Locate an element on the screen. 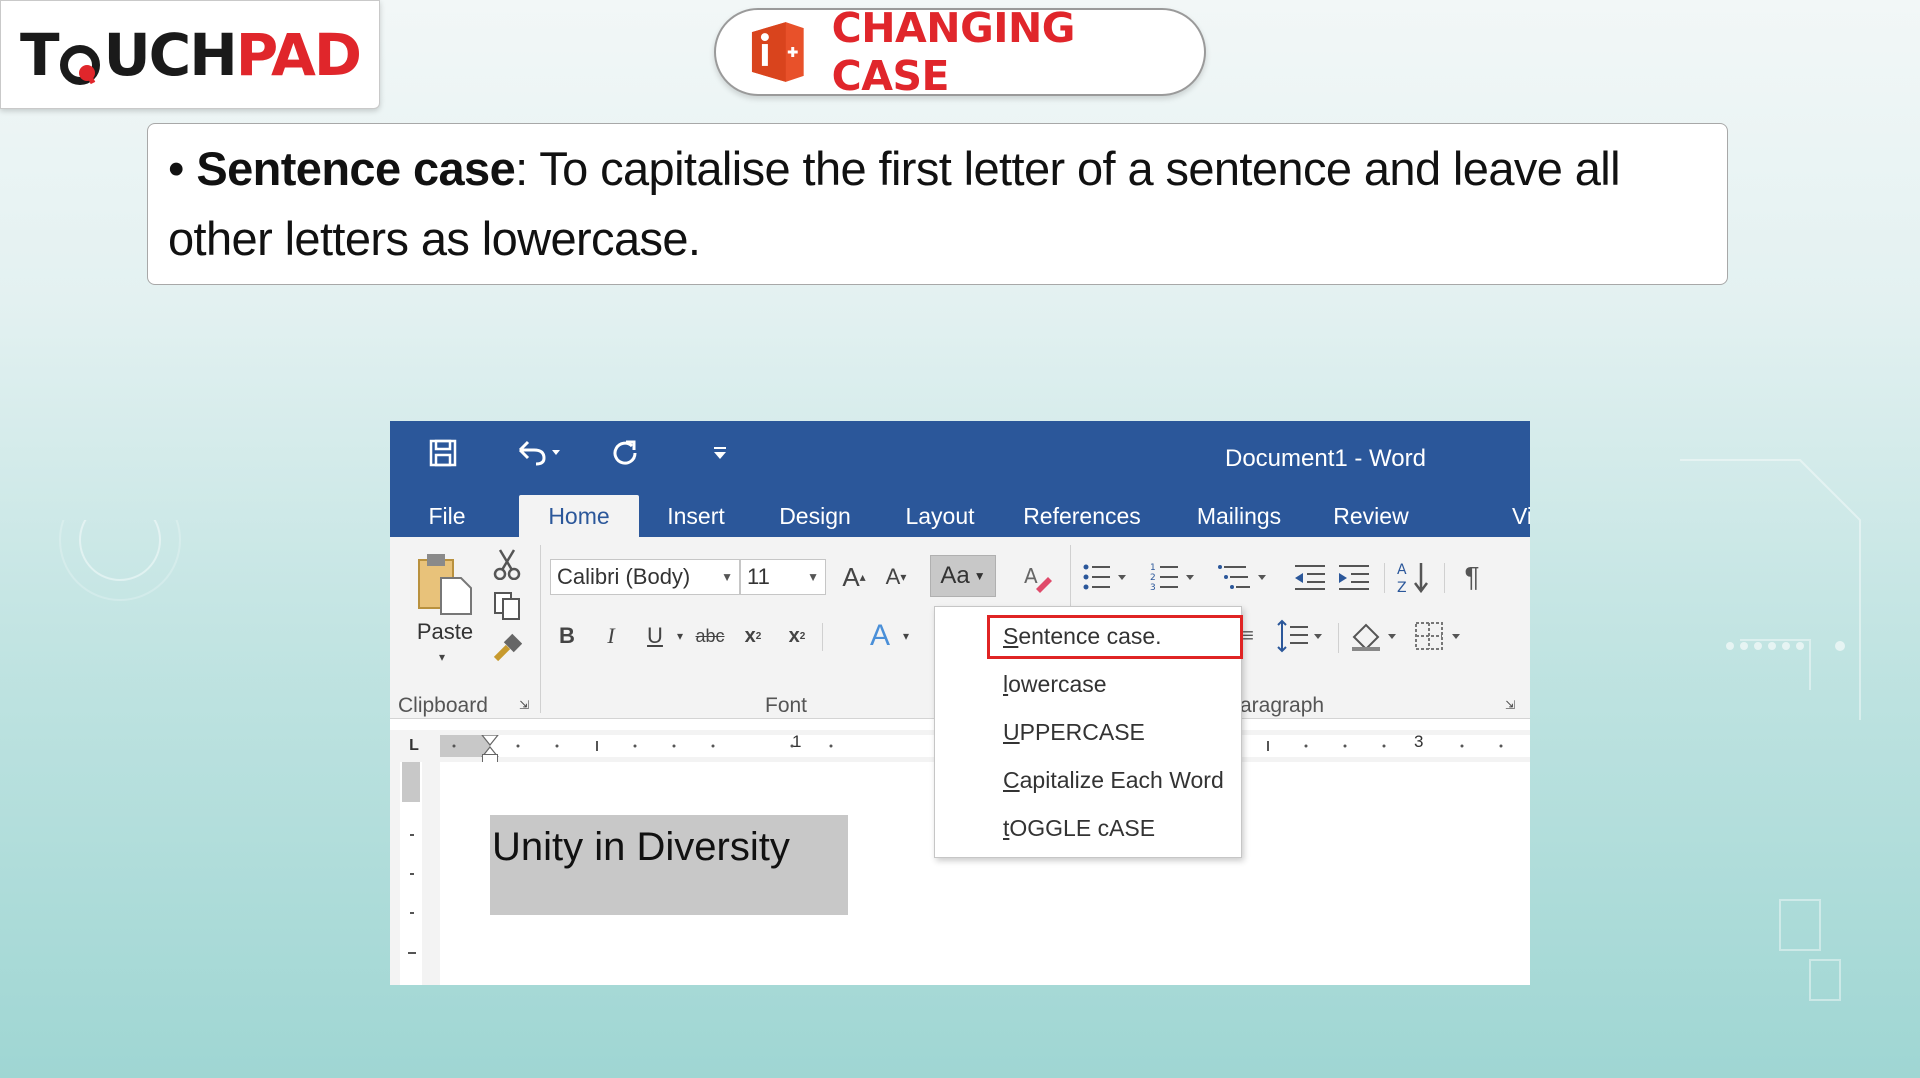 The width and height of the screenshot is (1920, 1078). office-info-icon is located at coordinates (777, 52).